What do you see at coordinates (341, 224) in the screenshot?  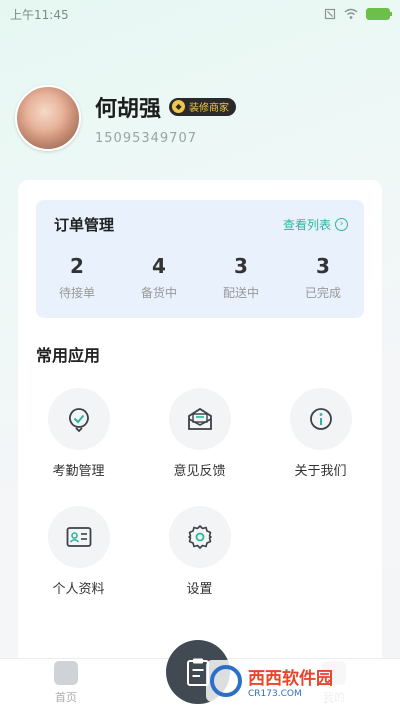 I see `chevron-right-icon: ›` at bounding box center [341, 224].